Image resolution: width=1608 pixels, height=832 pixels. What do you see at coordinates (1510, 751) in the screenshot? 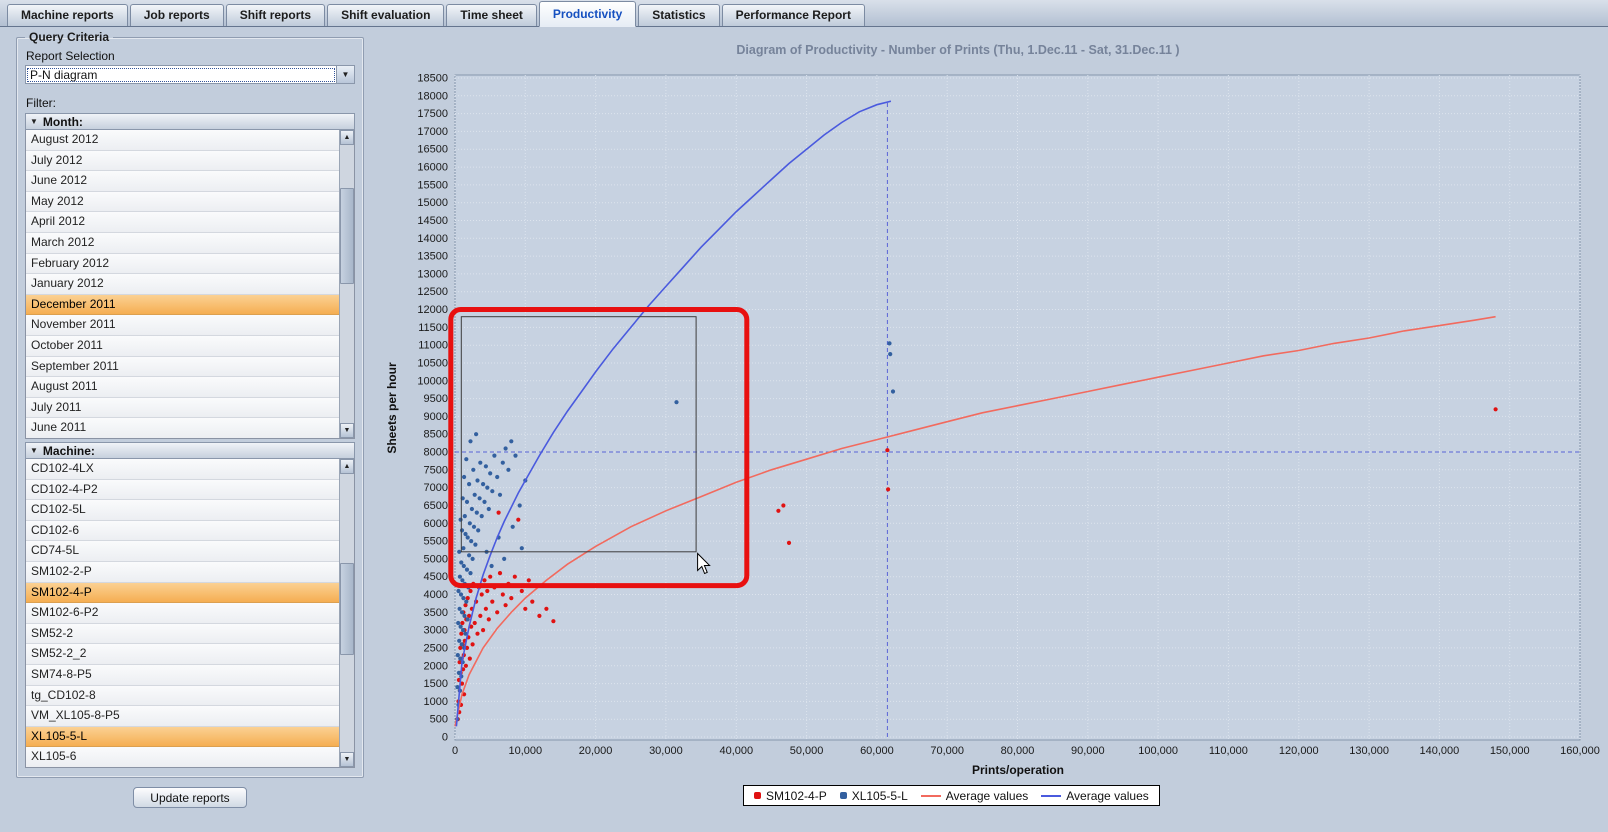
I see `x-tick-label: 150,000` at bounding box center [1510, 751].